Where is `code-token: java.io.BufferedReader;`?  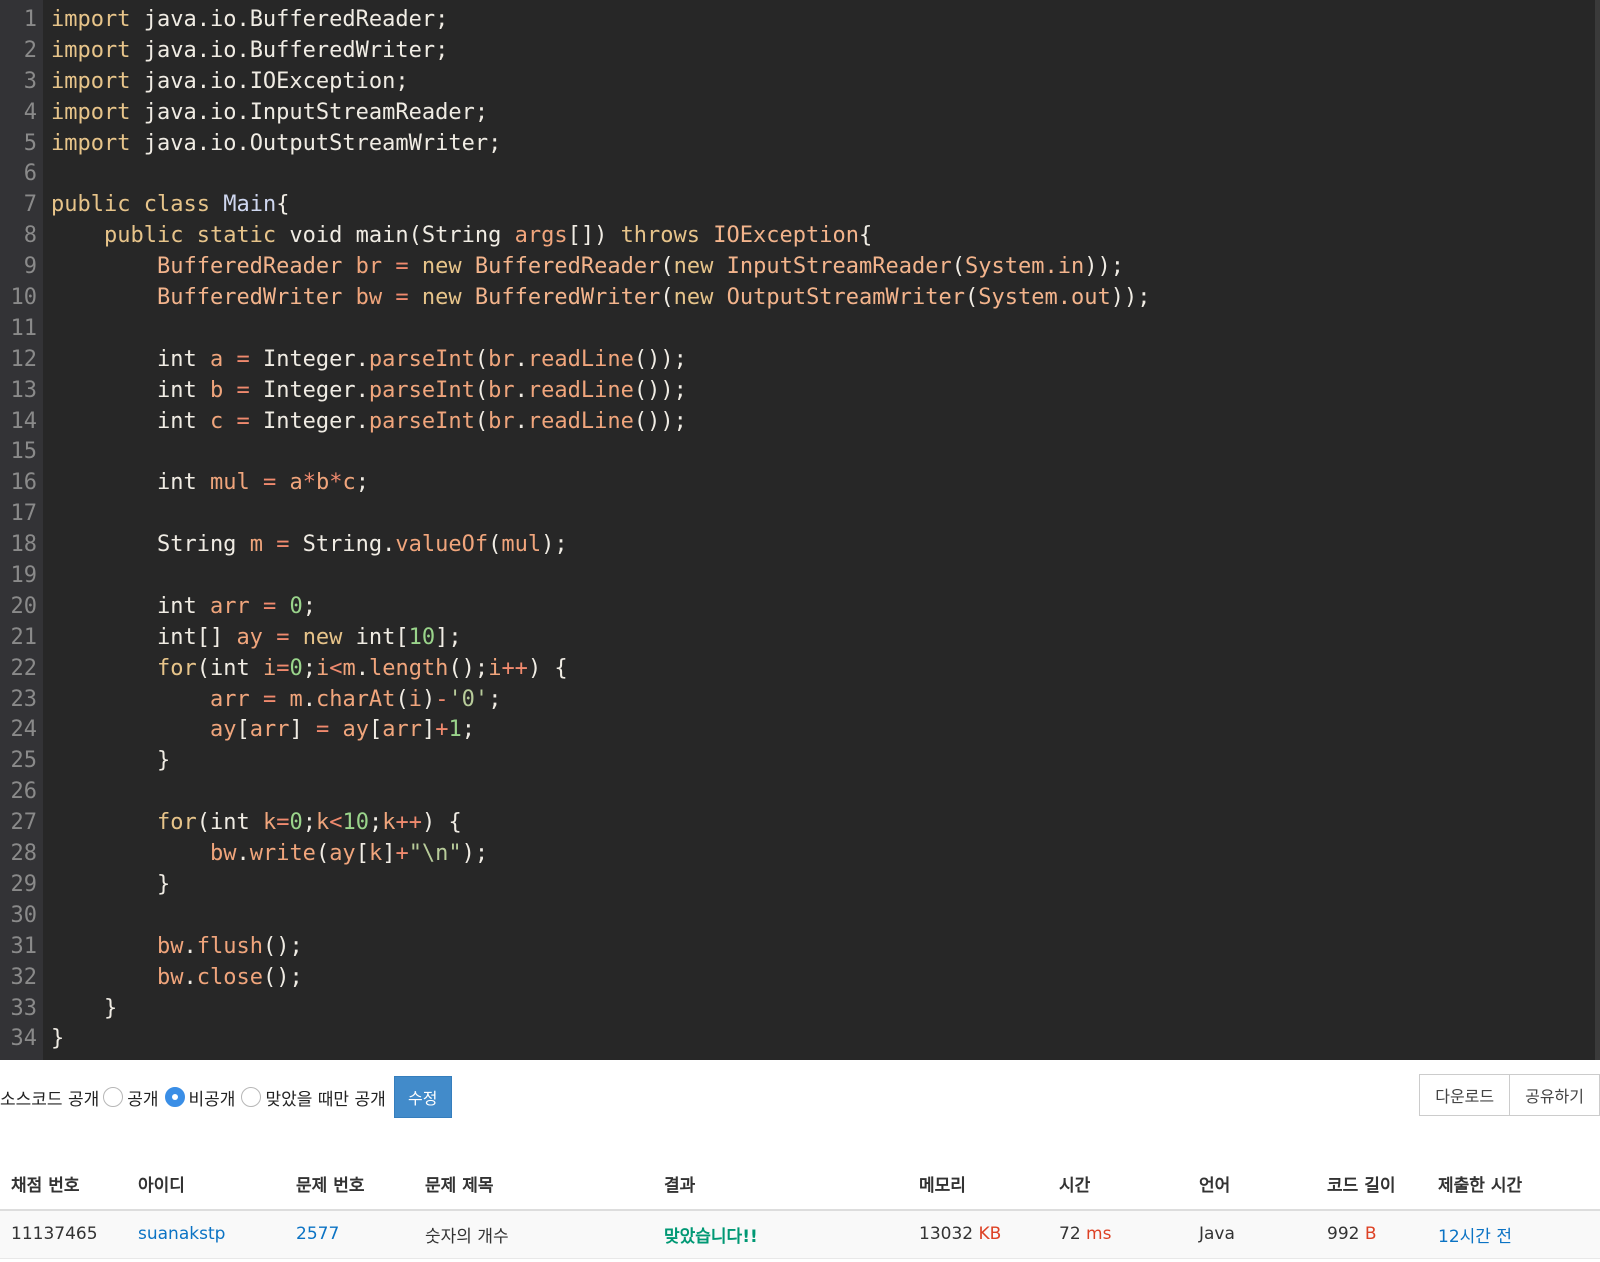
code-token: java.io.BufferedReader; is located at coordinates (289, 19).